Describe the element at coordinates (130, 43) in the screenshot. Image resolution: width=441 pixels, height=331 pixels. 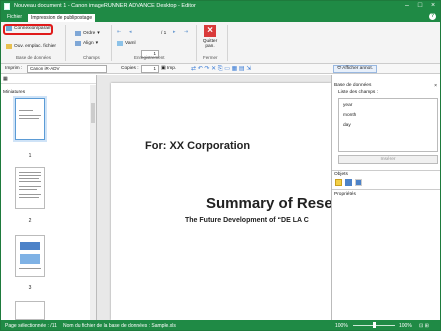
I see `view-label: Vaml` at that location.